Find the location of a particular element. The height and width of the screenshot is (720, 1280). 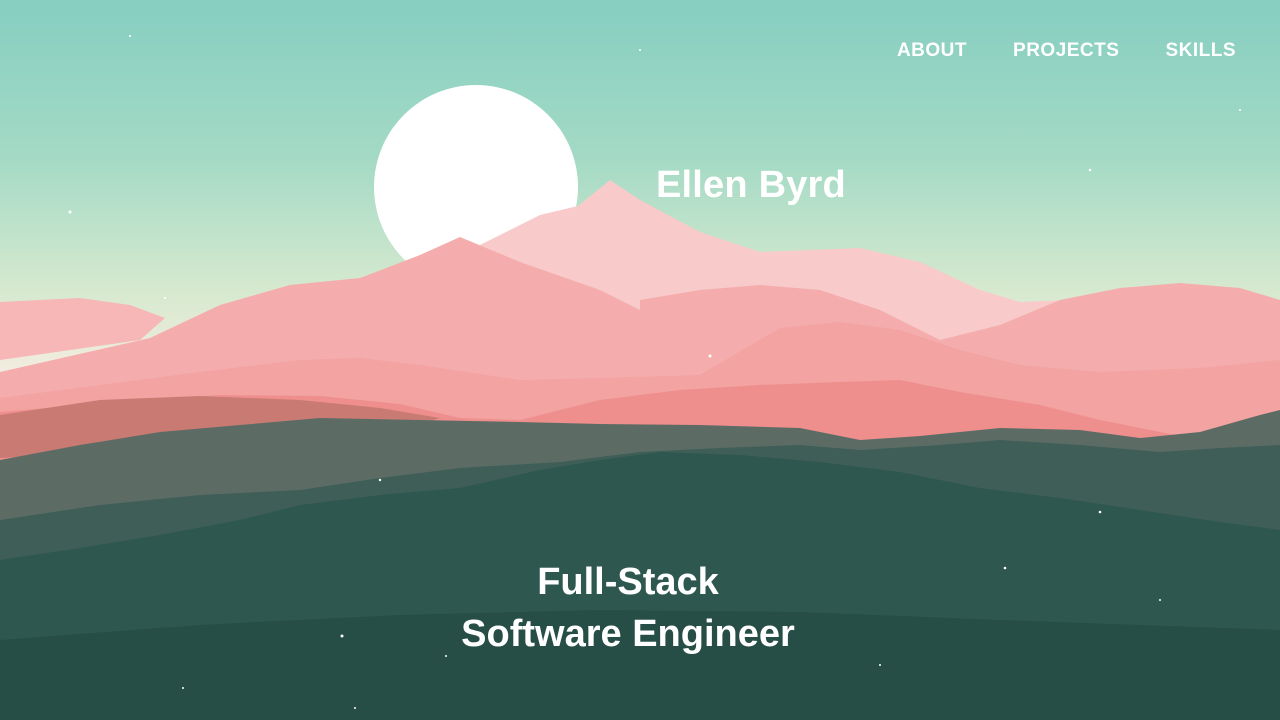

nav-link-about: ABOUT is located at coordinates (932, 51).